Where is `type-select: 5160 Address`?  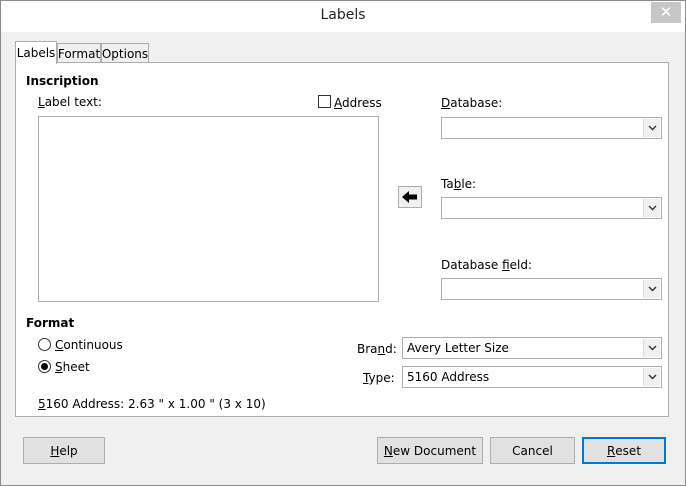
type-select: 5160 Address is located at coordinates (532, 377).